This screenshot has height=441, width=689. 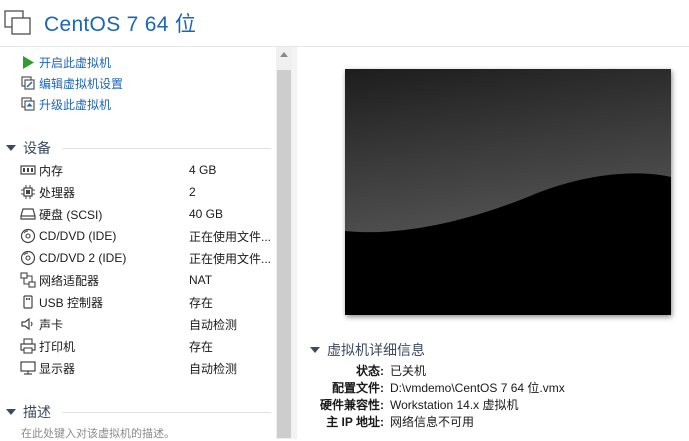 What do you see at coordinates (37, 412) in the screenshot?
I see `description-heading: 描述` at bounding box center [37, 412].